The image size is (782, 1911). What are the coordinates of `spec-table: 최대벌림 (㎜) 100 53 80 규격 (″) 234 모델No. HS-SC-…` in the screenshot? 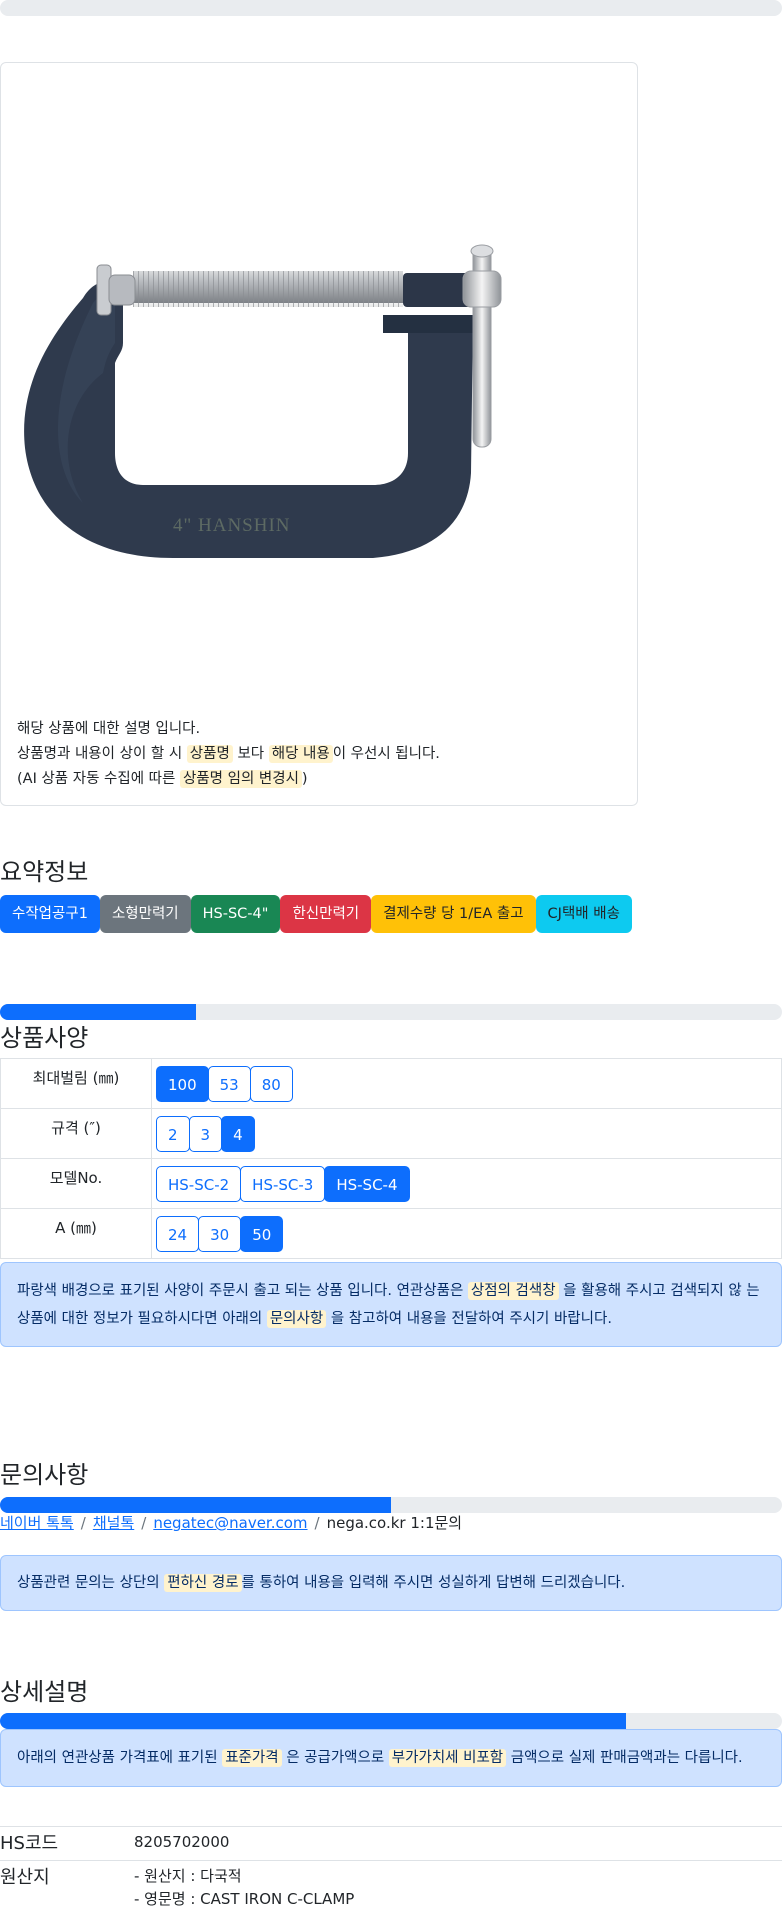 It's located at (391, 1158).